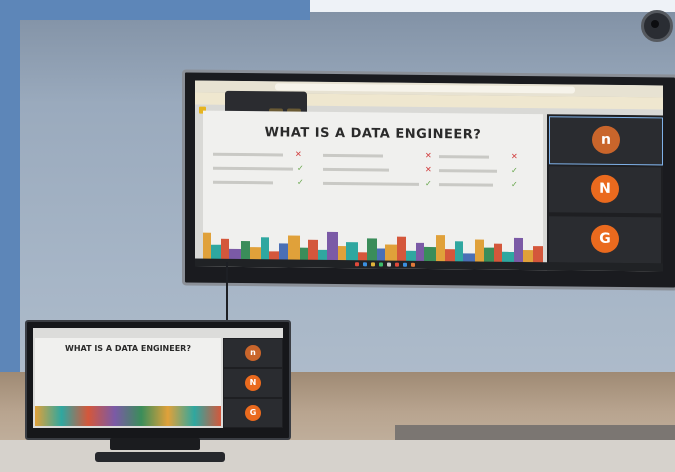 This screenshot has width=675, height=472. Describe the element at coordinates (128, 348) in the screenshot. I see `monitor-slide-title: WHAT IS A DATA ENGINEER?` at that location.